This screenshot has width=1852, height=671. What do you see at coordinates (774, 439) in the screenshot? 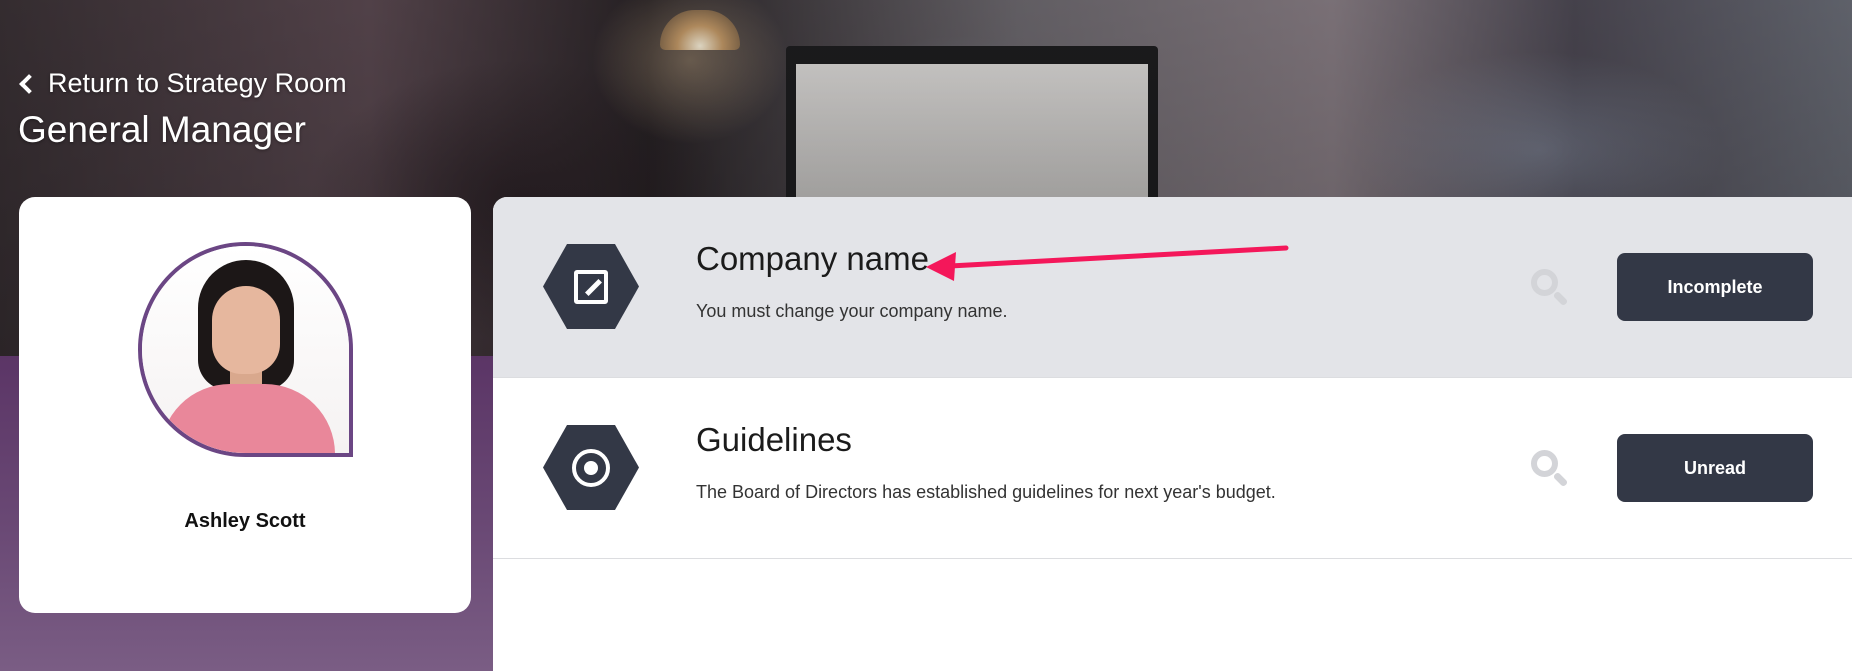
I see `task-title: Guidelines` at bounding box center [774, 439].